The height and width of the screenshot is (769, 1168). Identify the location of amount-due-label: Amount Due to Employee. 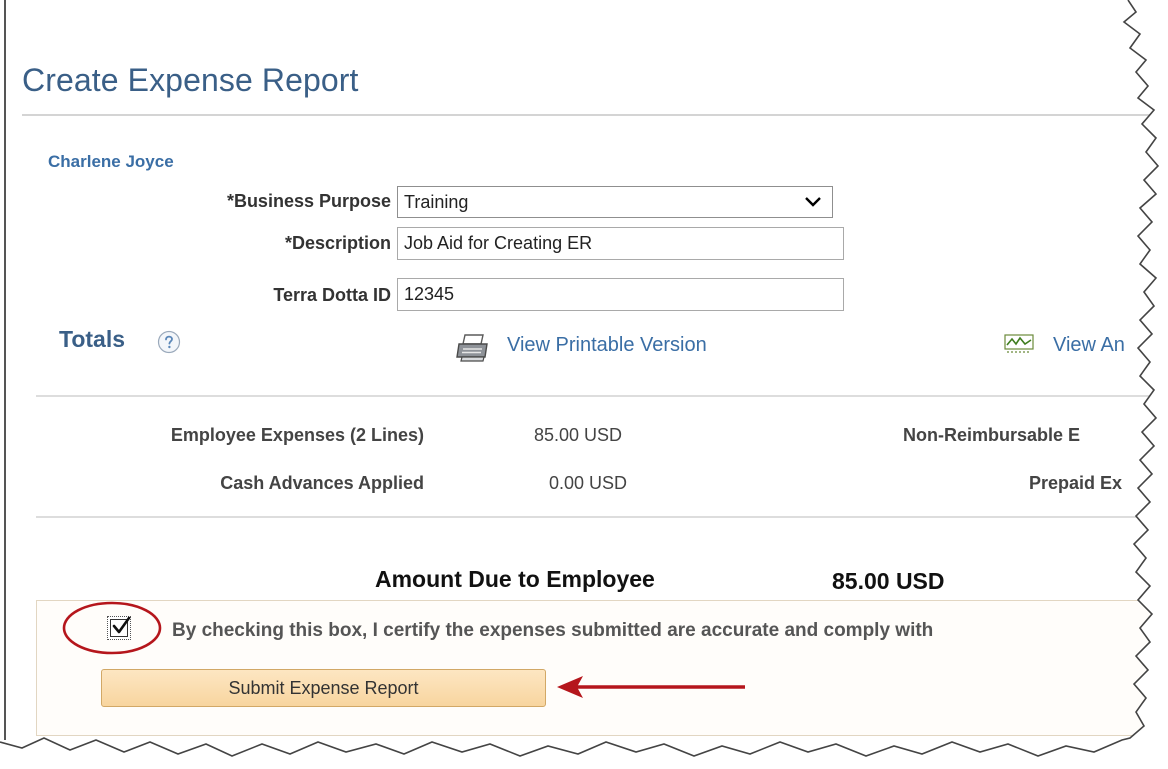
(515, 579).